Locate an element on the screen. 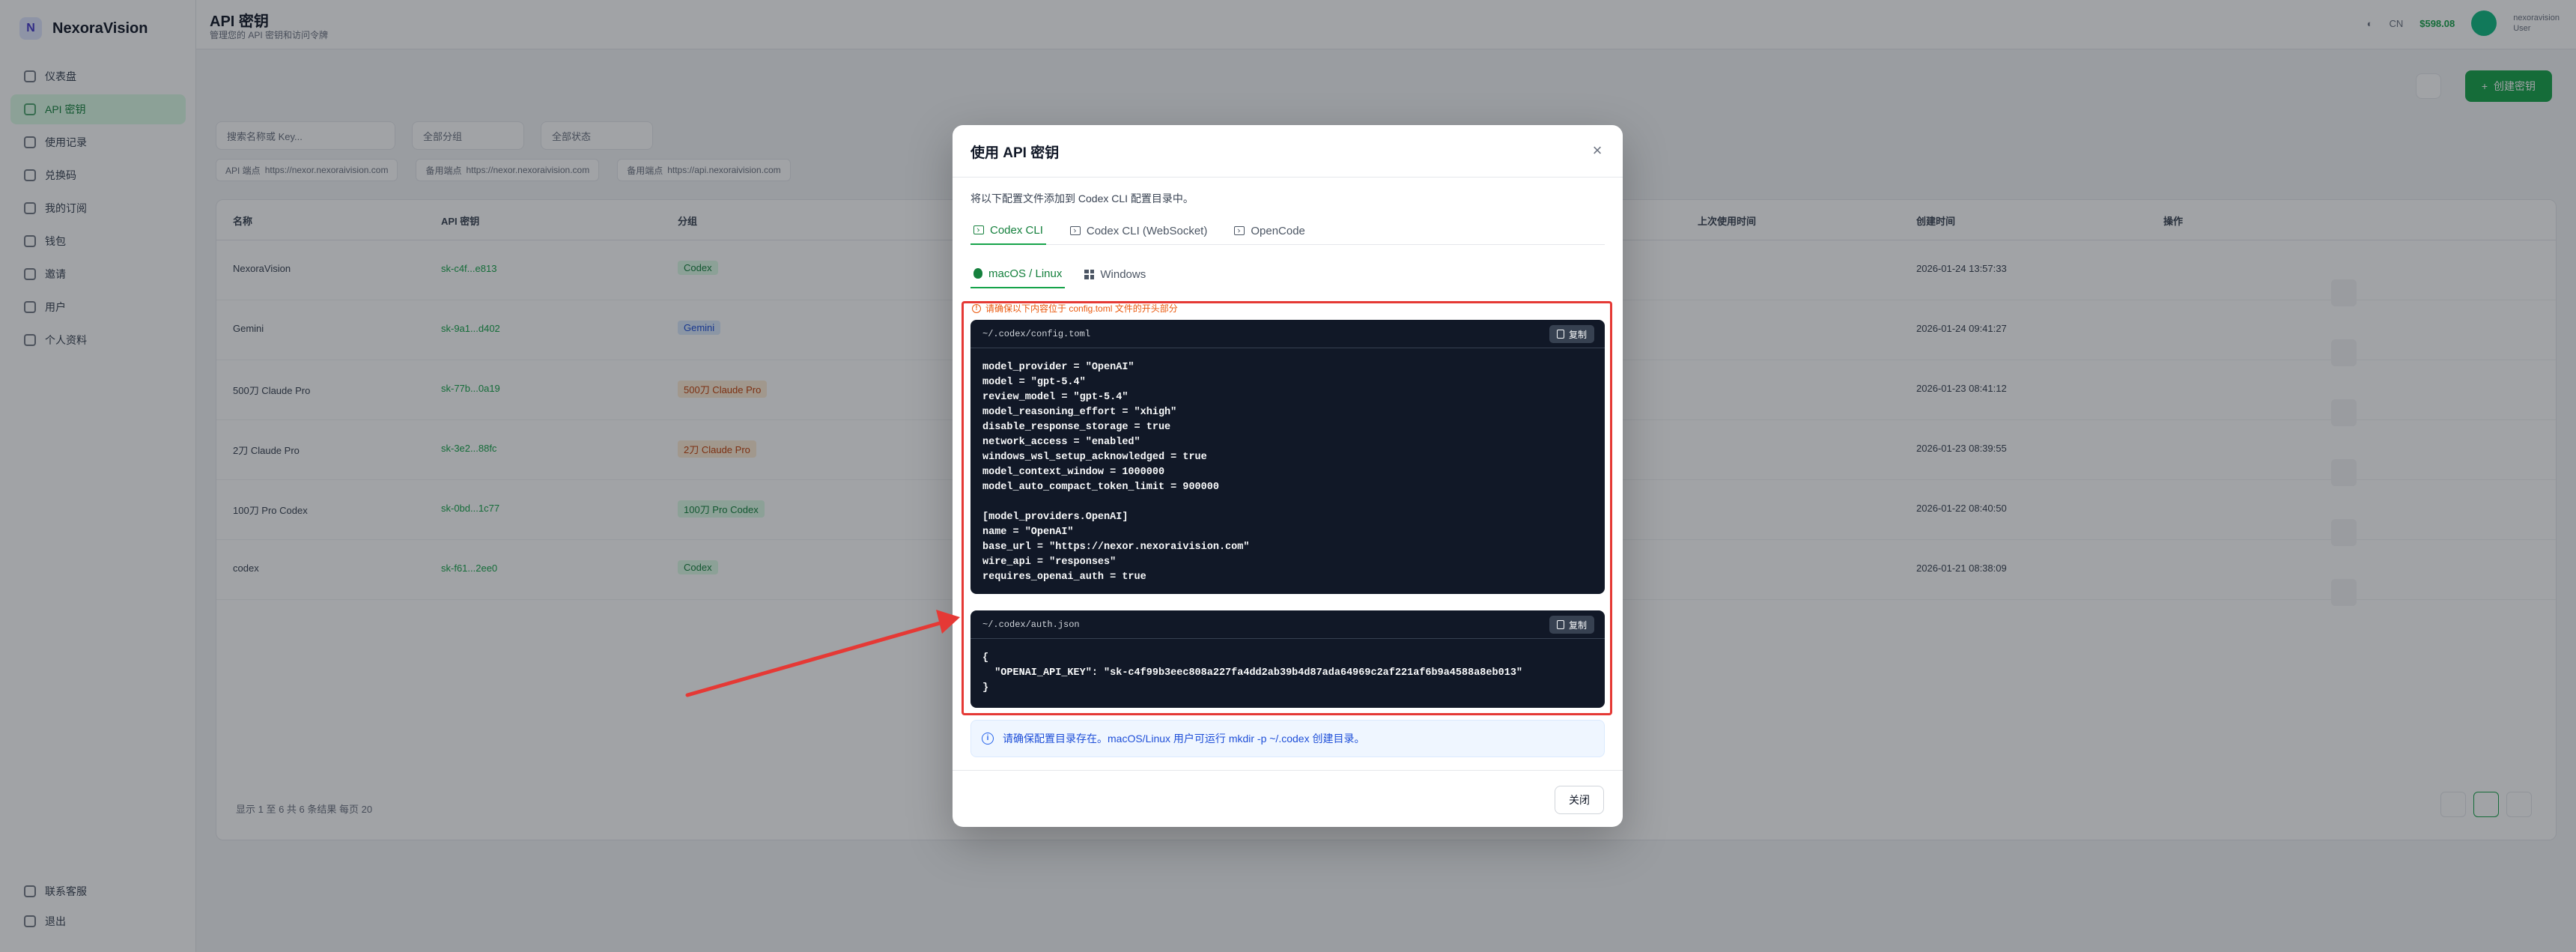 Image resolution: width=2576 pixels, height=952 pixels. info-icon: i is located at coordinates (988, 739).